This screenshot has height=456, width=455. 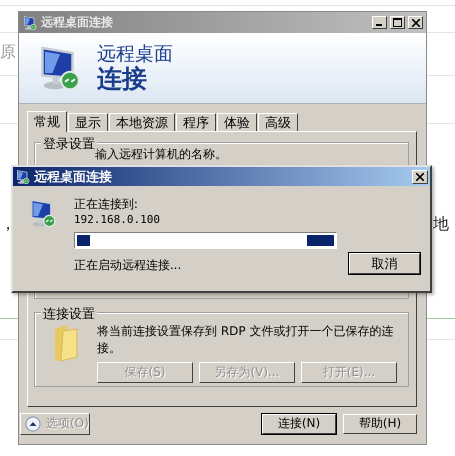 What do you see at coordinates (69, 144) in the screenshot?
I see `group-title: 登录设置` at bounding box center [69, 144].